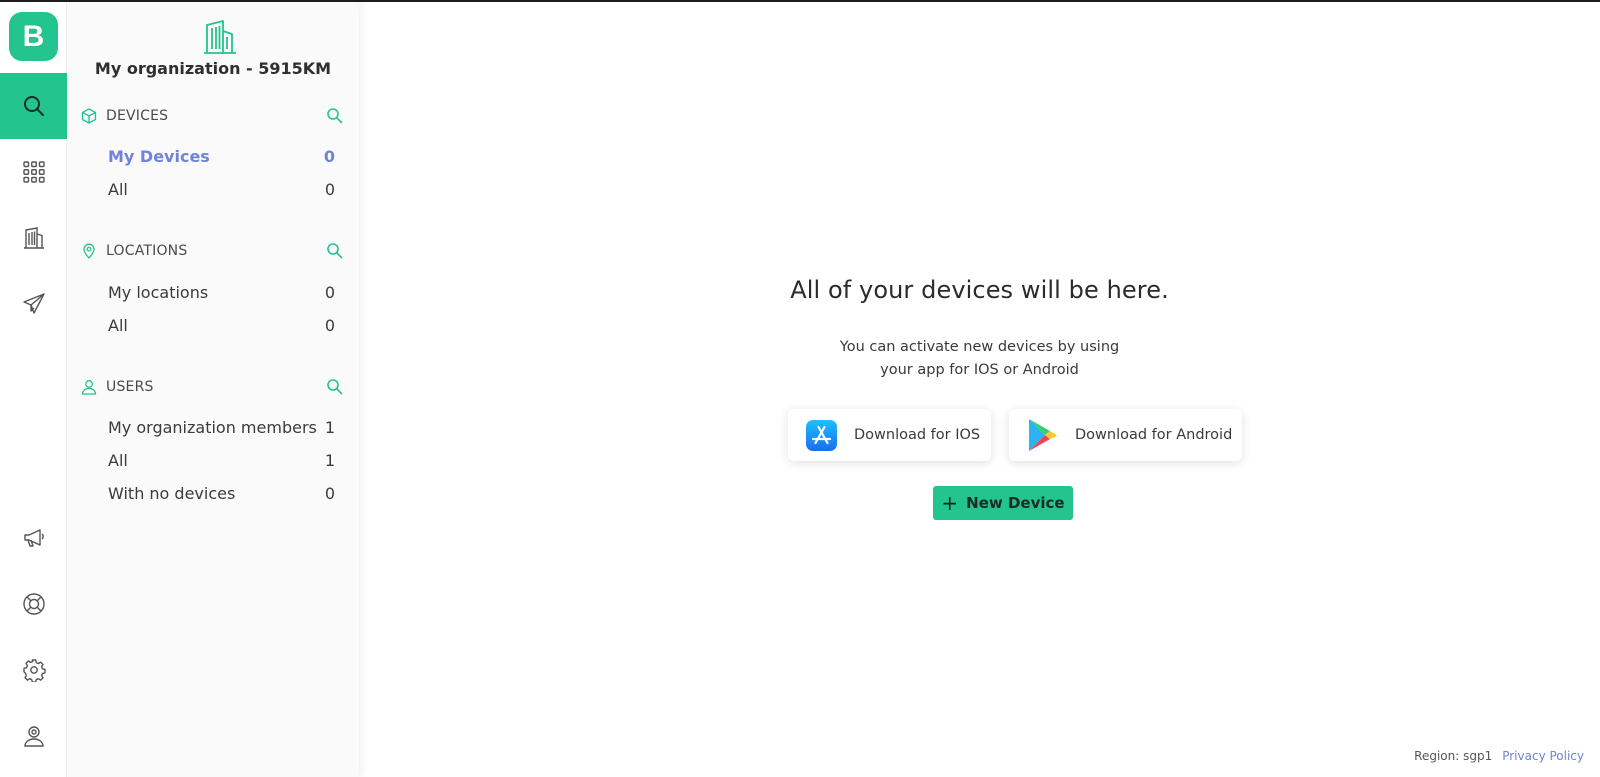  I want to click on sidebar-item-label: My locations, so click(158, 292).